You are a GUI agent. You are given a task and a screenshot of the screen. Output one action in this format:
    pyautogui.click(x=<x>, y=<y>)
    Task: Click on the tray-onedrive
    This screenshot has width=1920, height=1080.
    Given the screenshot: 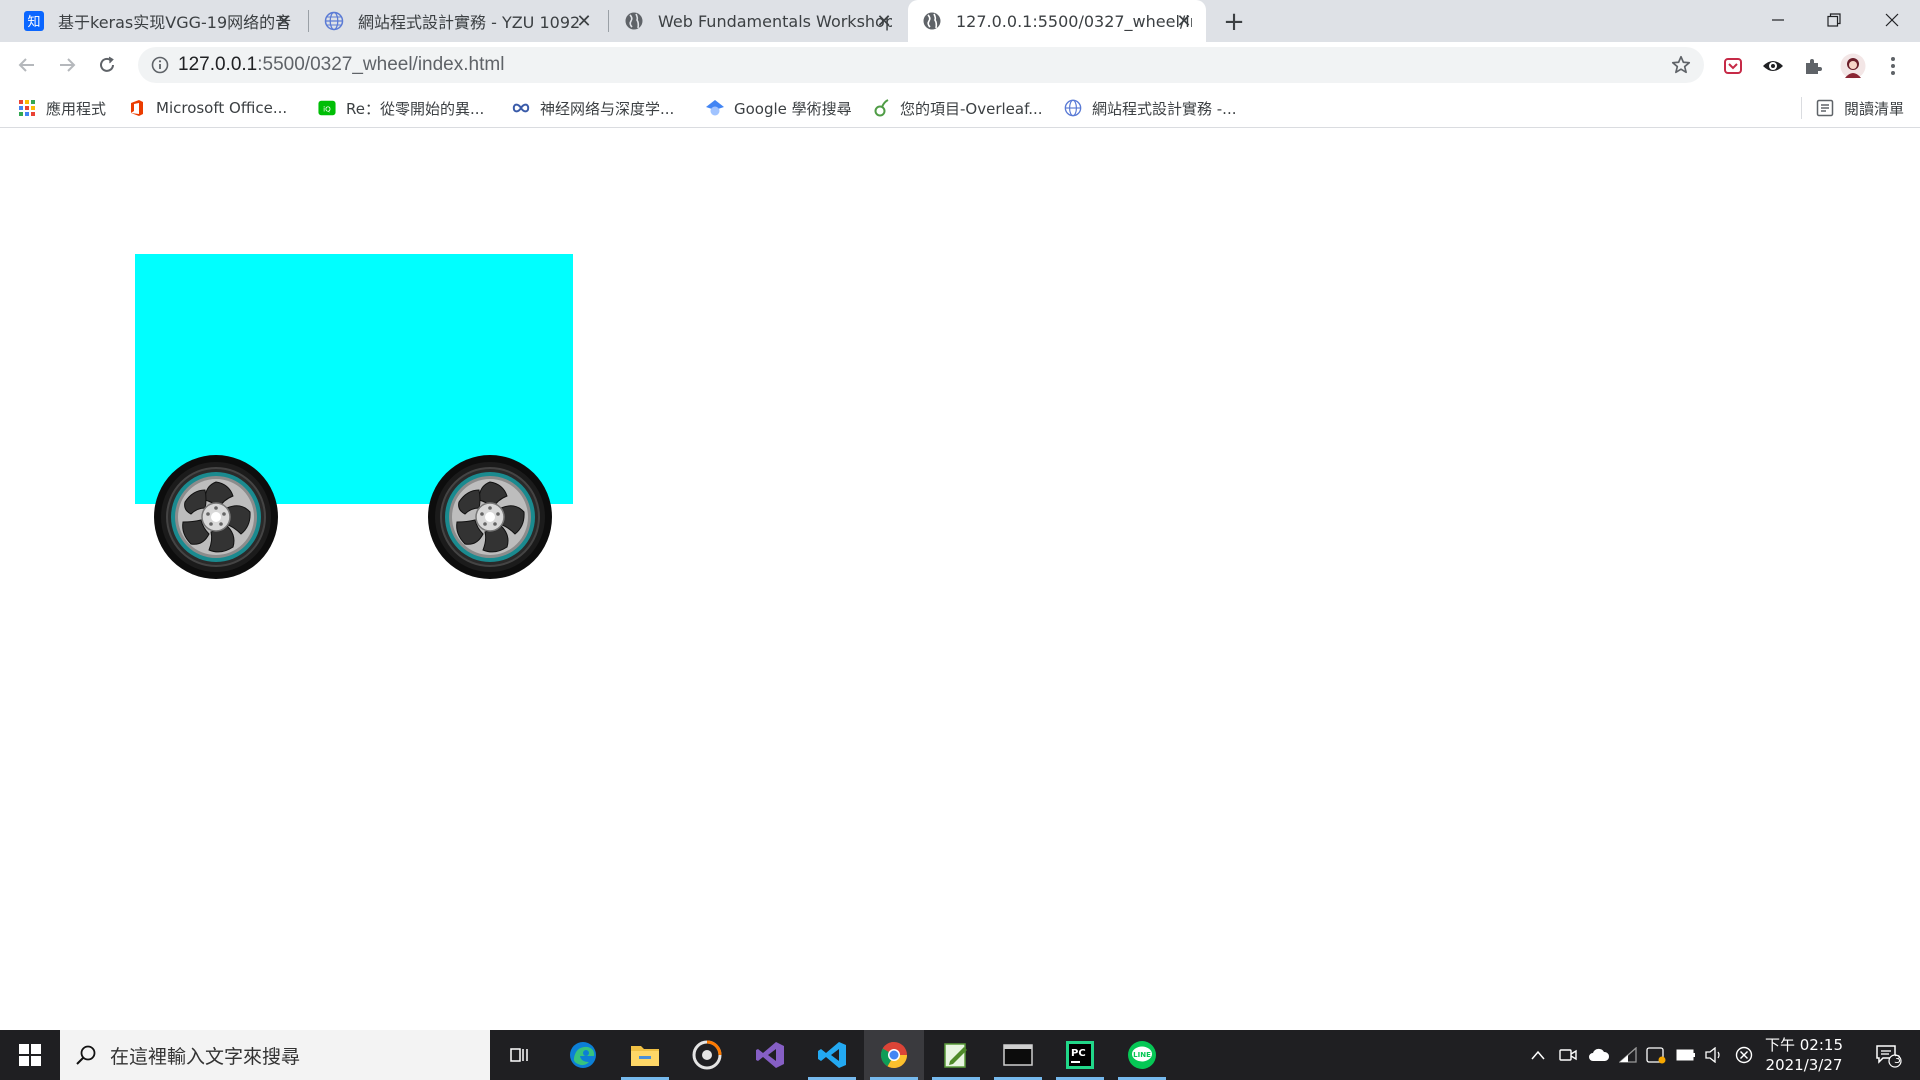 What is the action you would take?
    pyautogui.click(x=1599, y=1055)
    